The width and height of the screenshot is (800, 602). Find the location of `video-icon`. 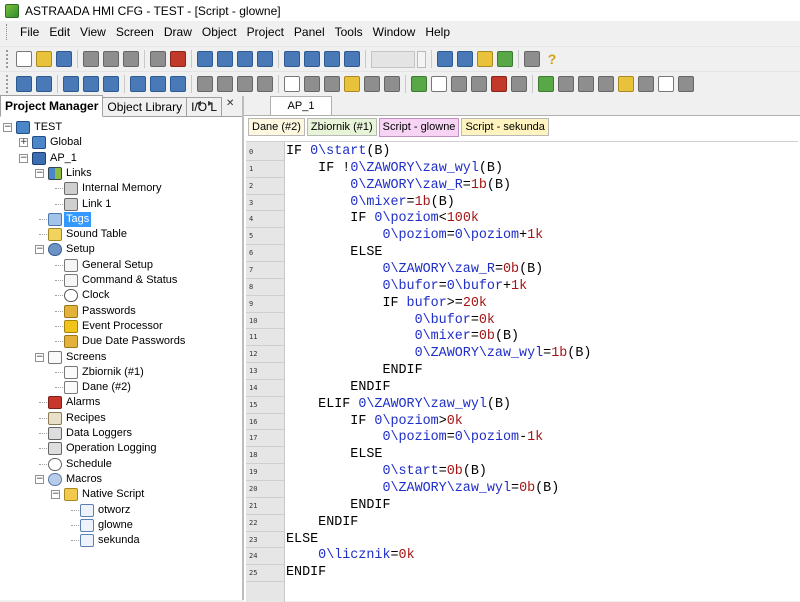

video-icon is located at coordinates (686, 84).